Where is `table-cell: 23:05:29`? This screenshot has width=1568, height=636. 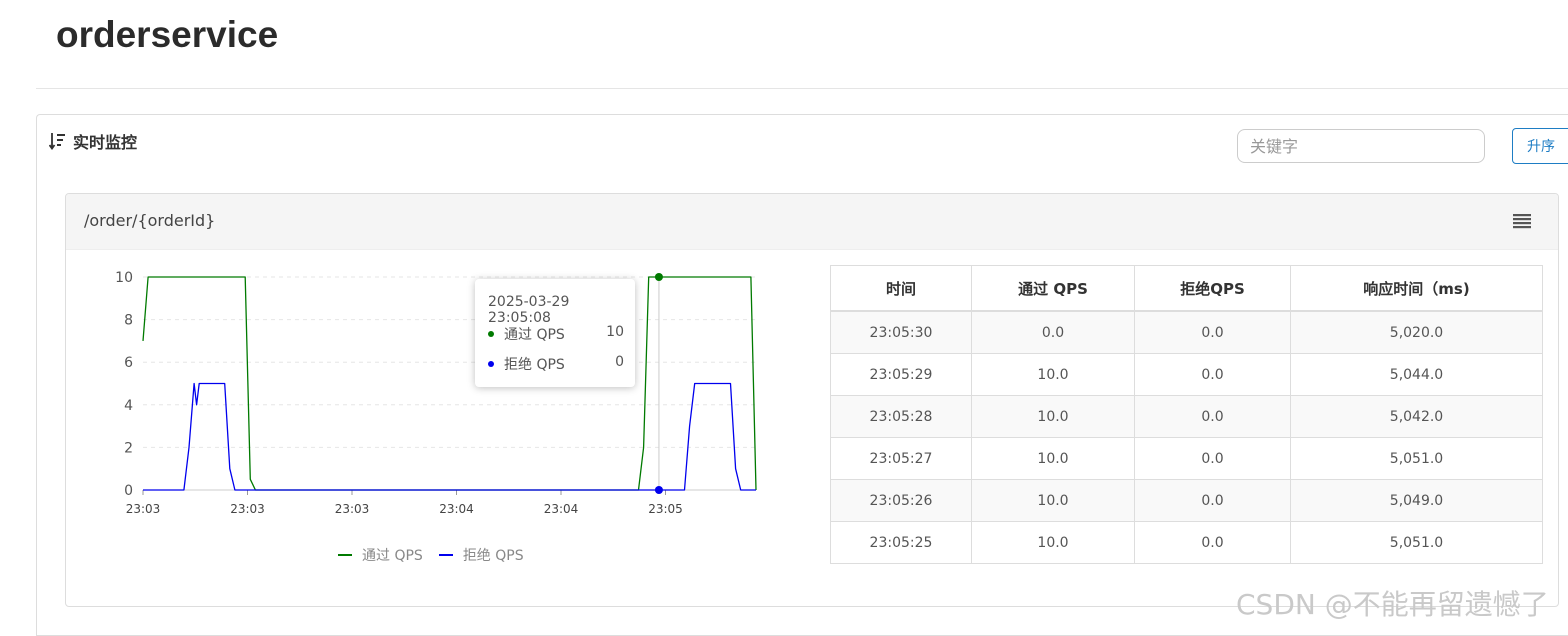
table-cell: 23:05:29 is located at coordinates (901, 374).